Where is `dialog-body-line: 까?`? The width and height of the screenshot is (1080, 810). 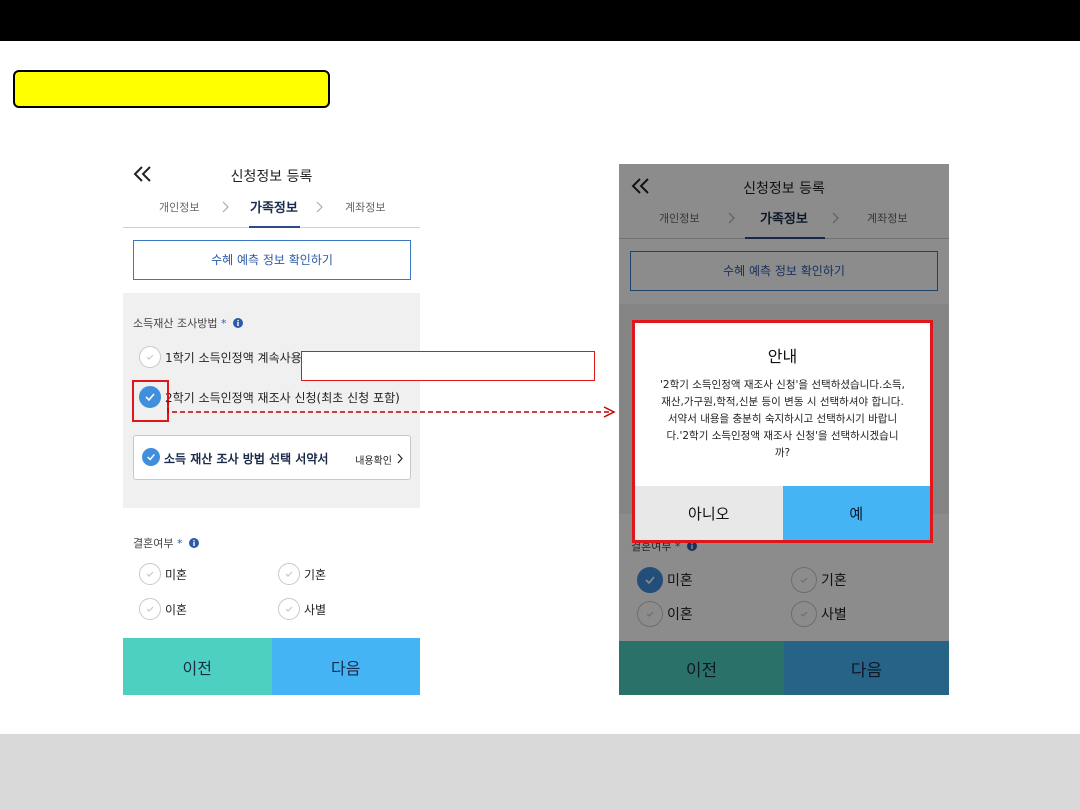 dialog-body-line: 까? is located at coordinates (782, 453).